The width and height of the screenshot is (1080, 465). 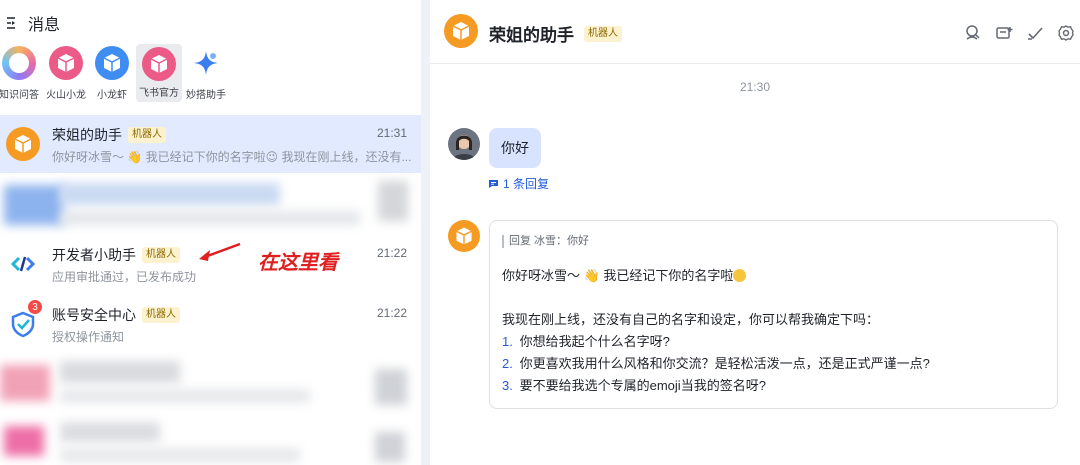 What do you see at coordinates (545, 241) in the screenshot?
I see `reply-quote: 回复 冰雪：你好` at bounding box center [545, 241].